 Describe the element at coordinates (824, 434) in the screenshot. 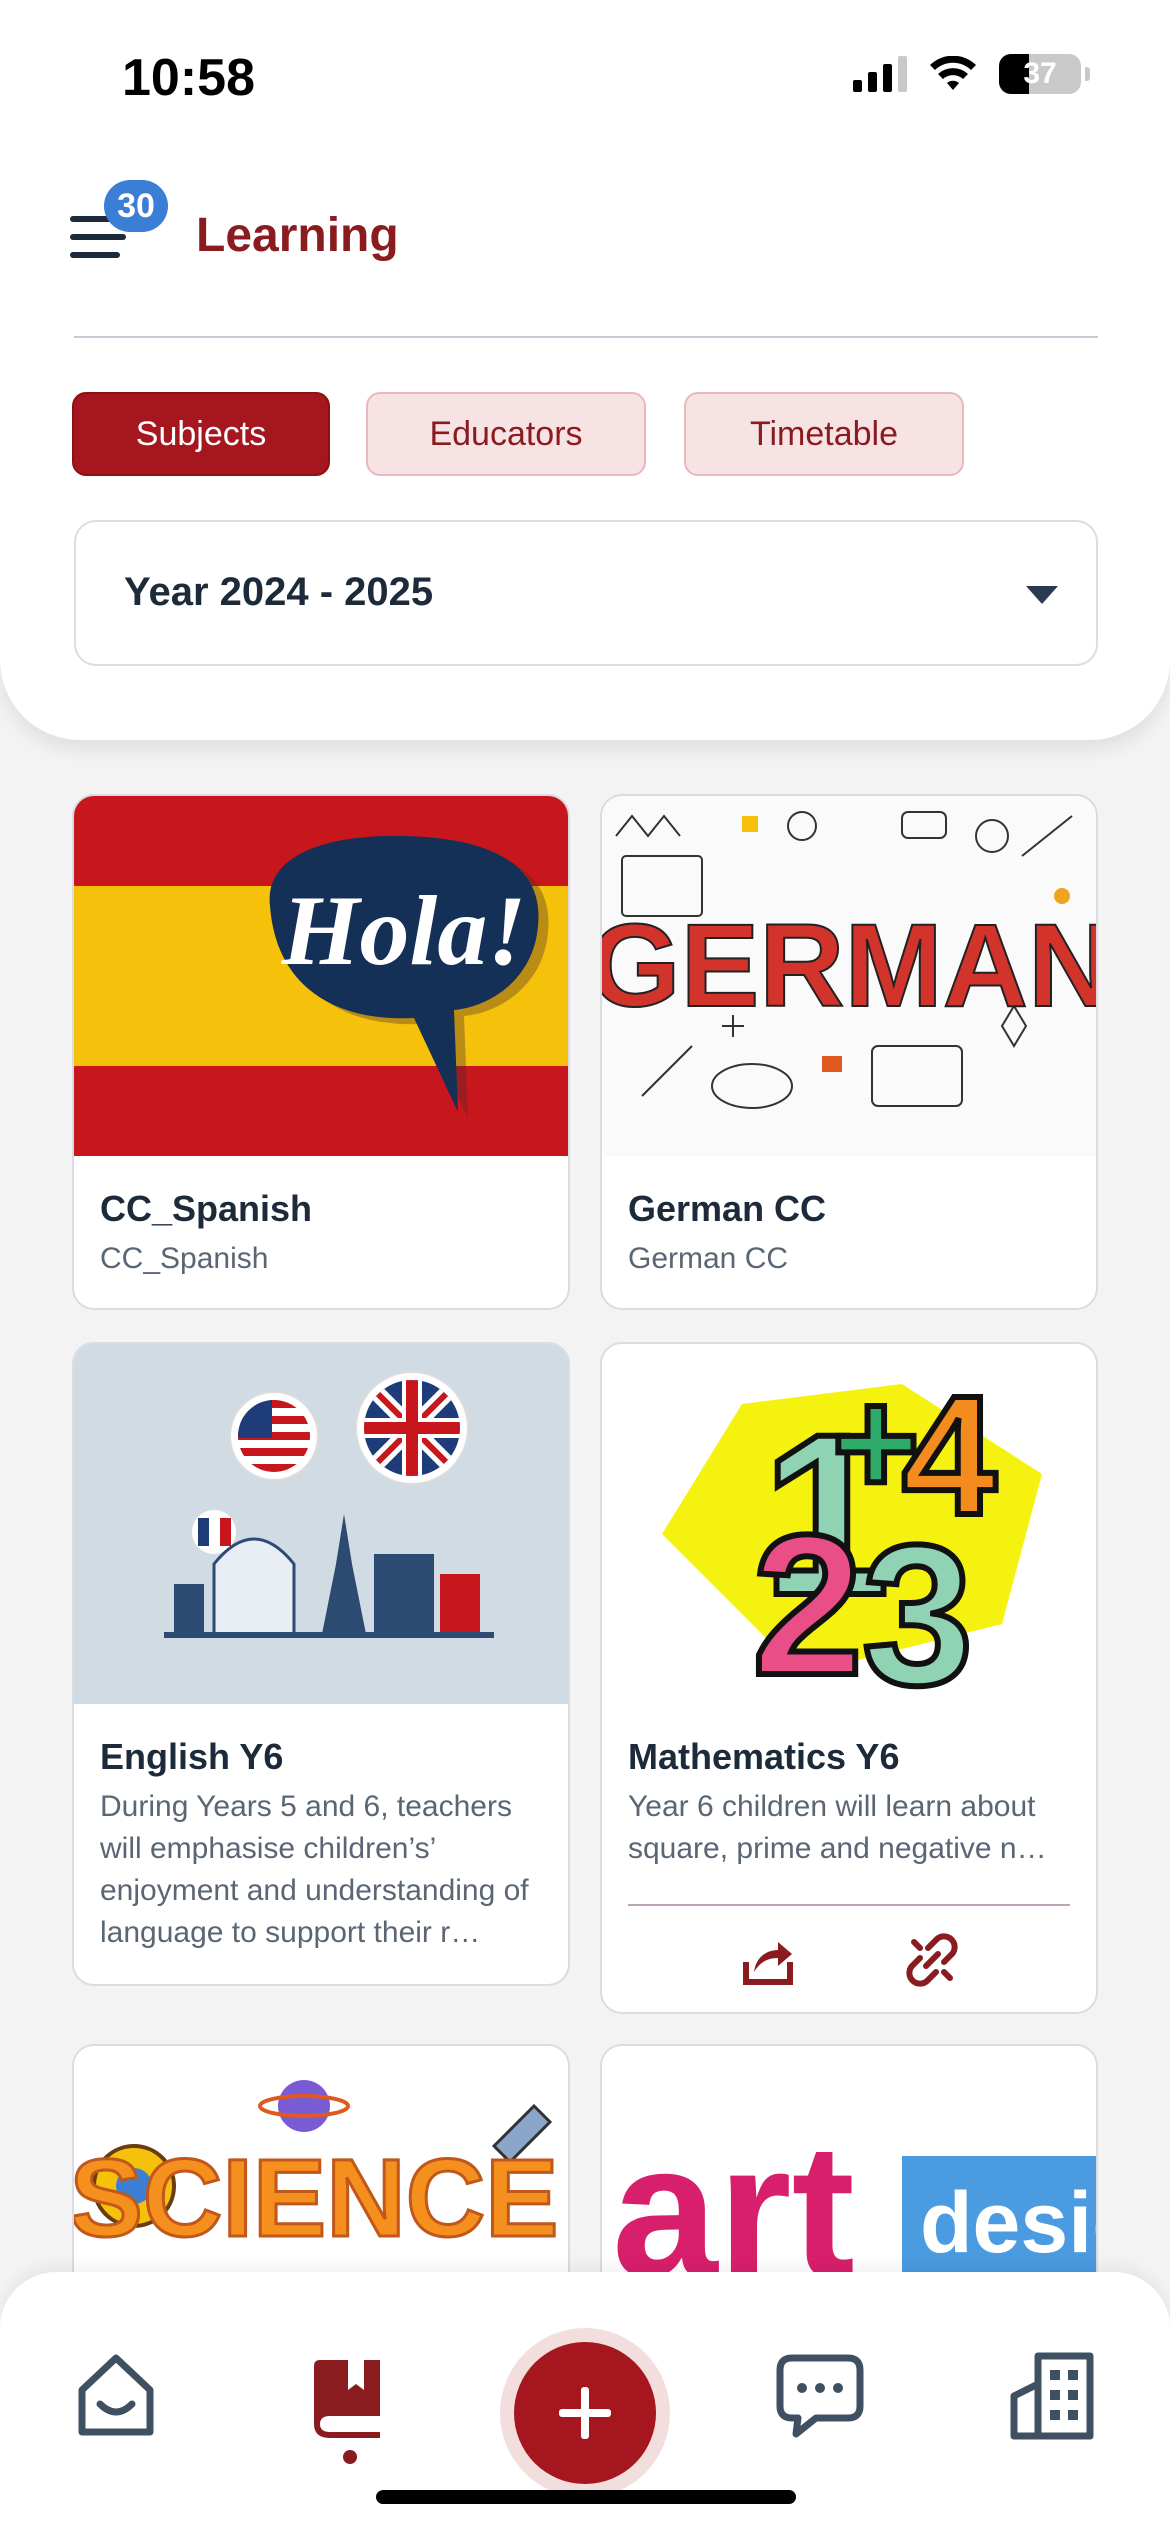

I see `tab-timetable: Timetable` at that location.